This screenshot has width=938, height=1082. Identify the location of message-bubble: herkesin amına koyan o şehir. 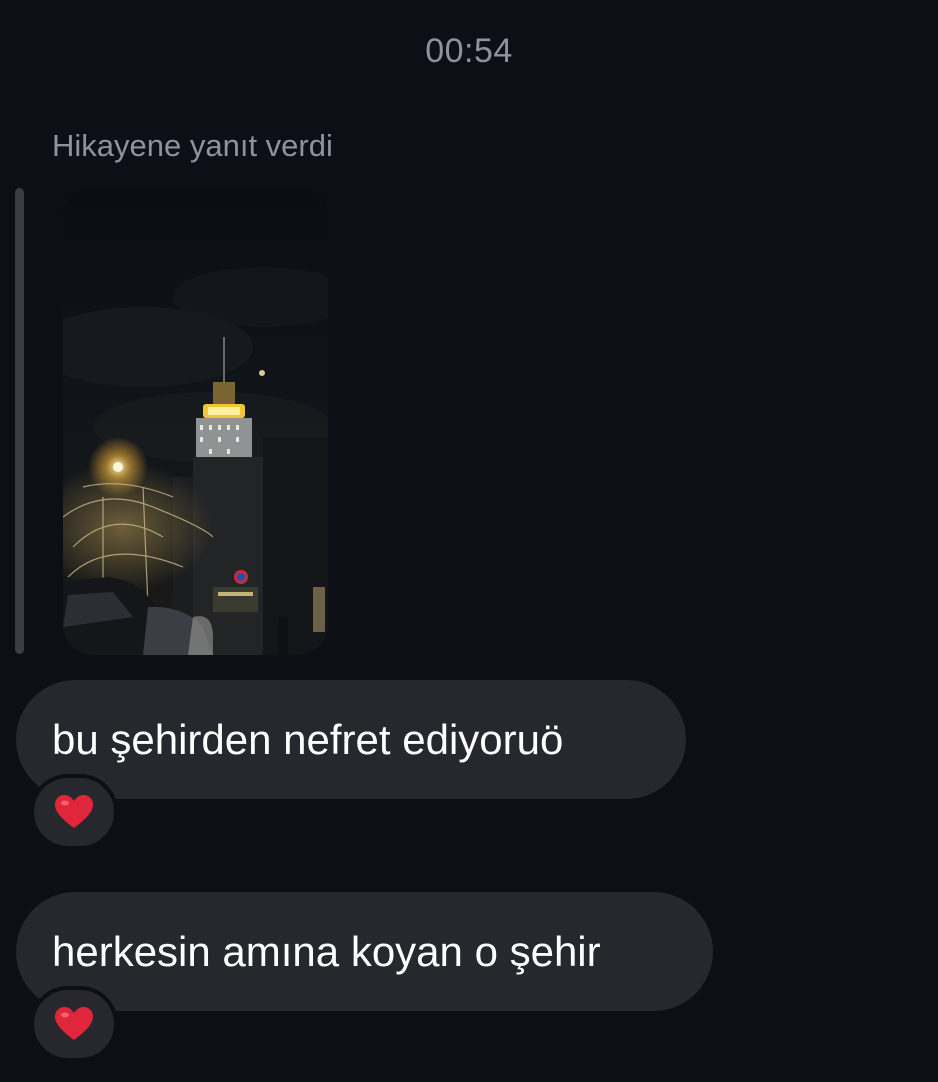
(364, 951).